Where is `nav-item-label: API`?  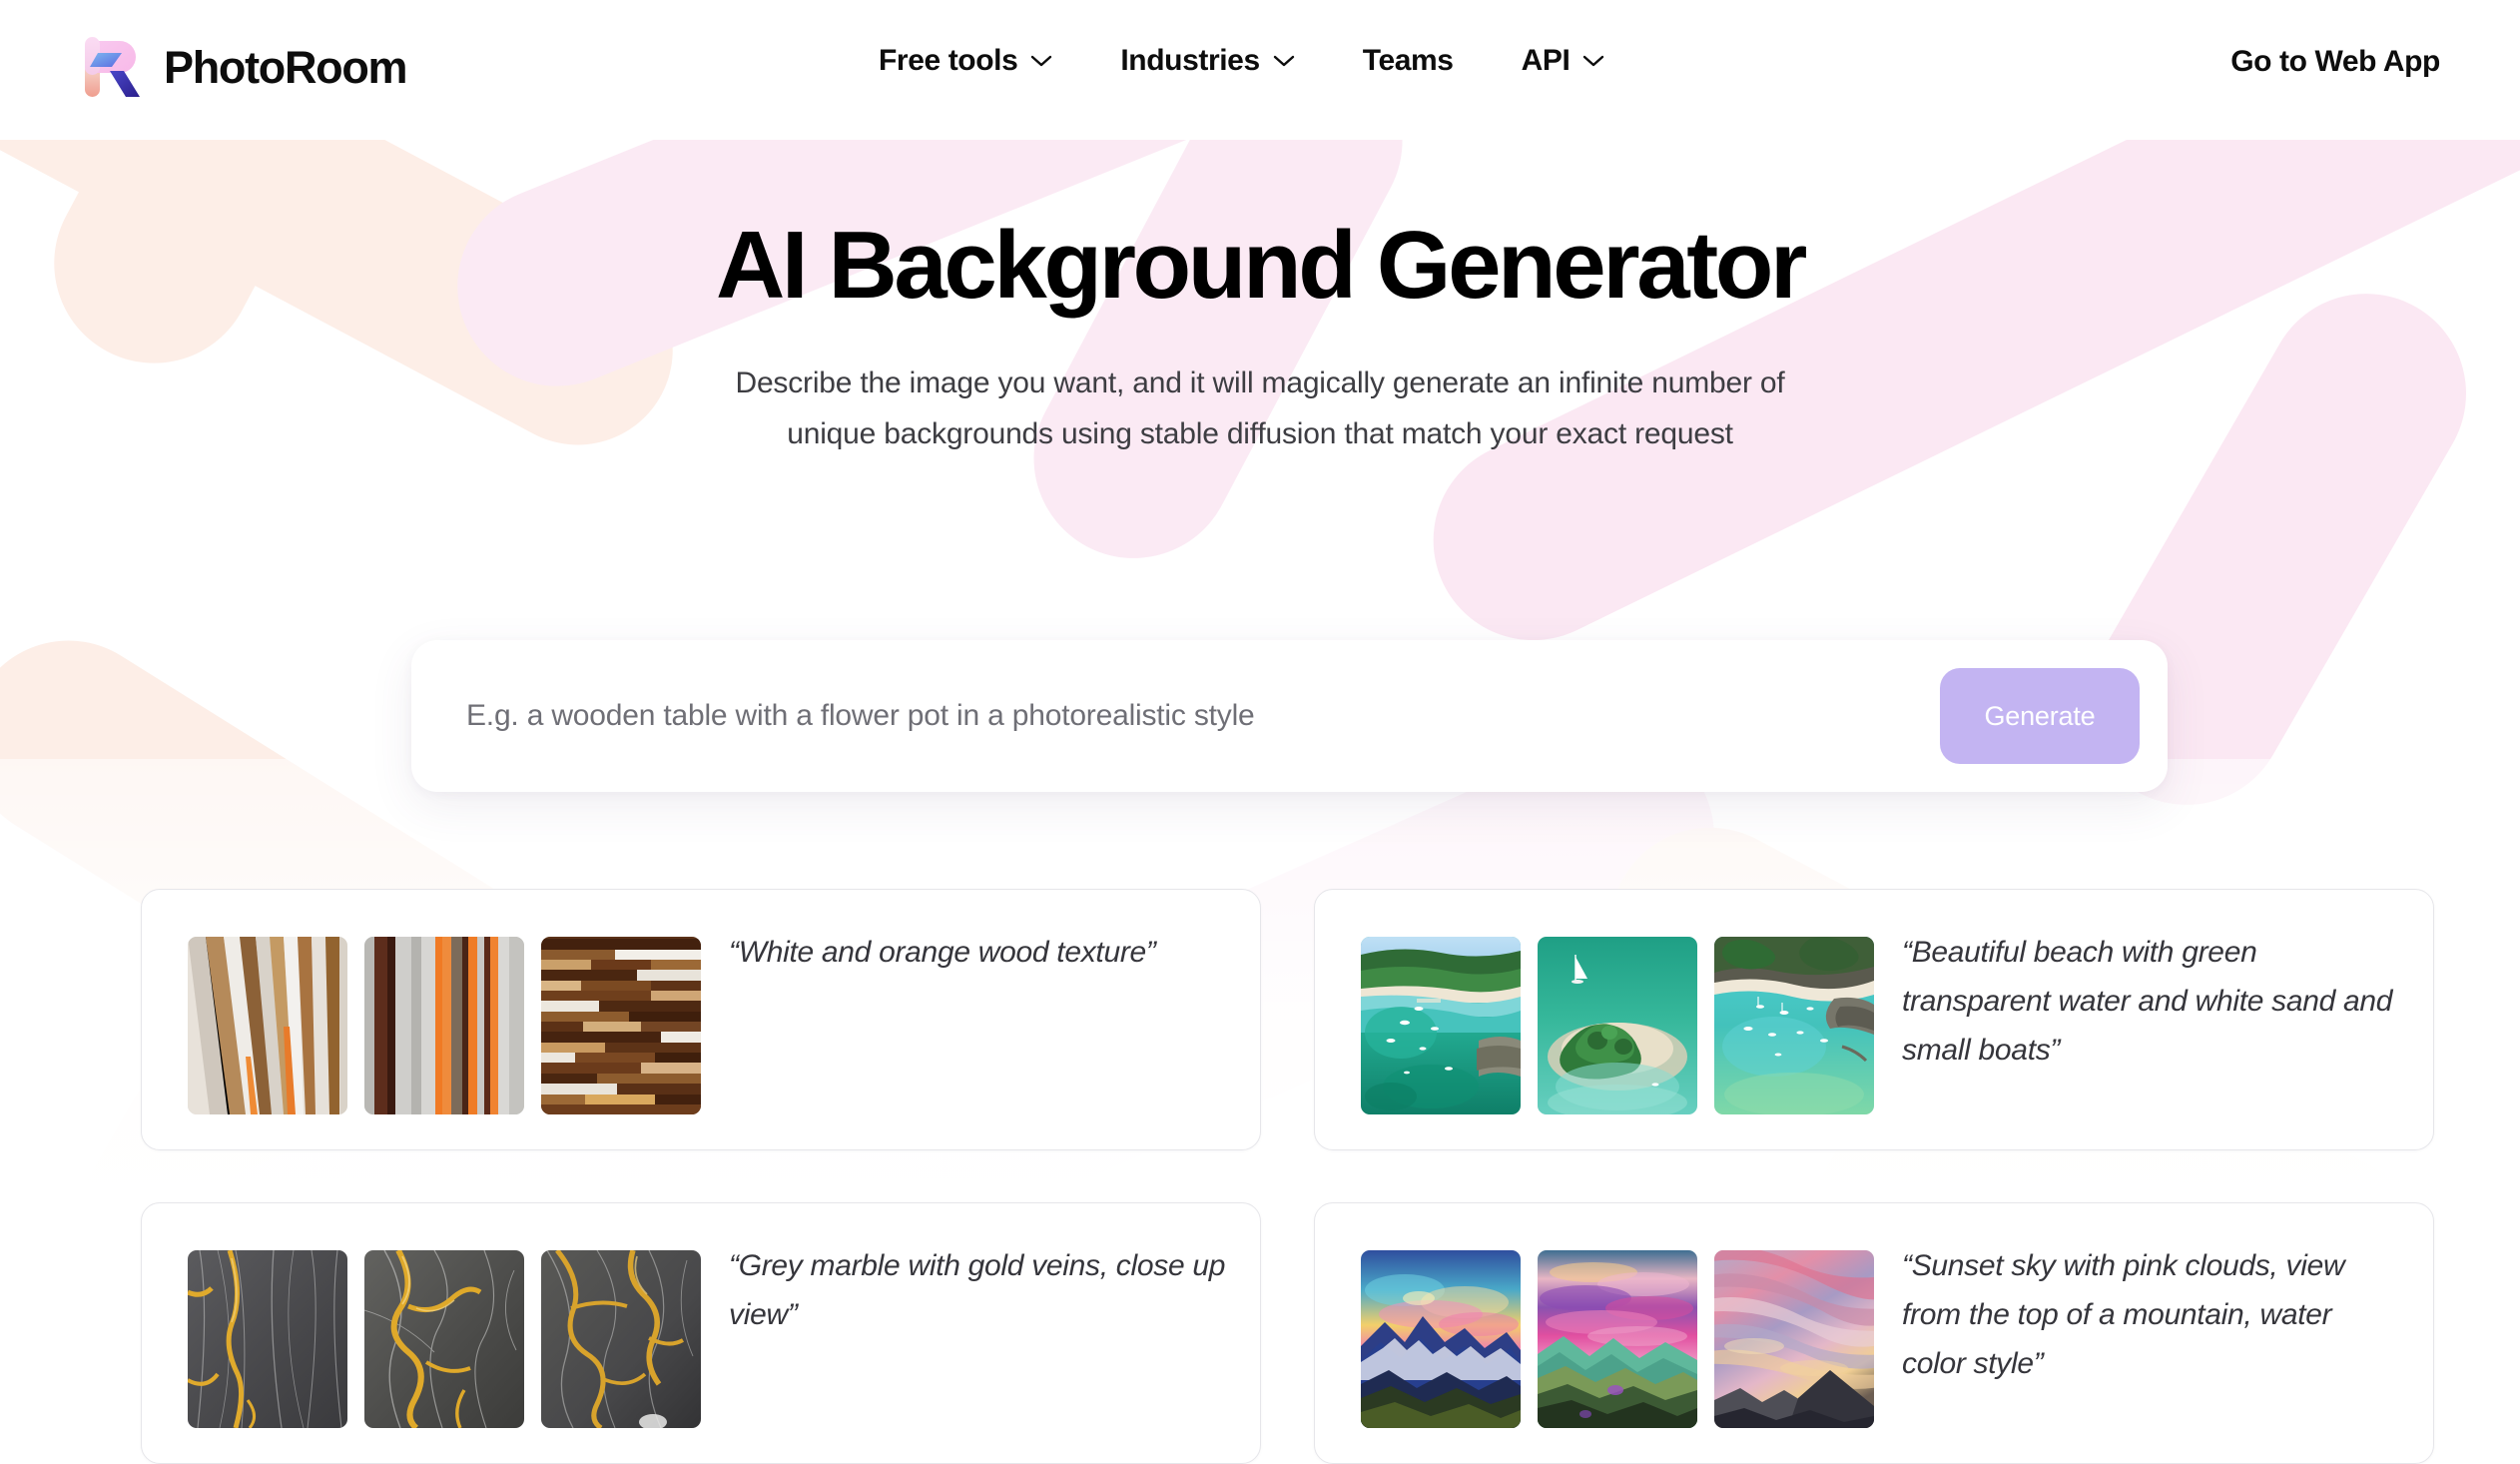
nav-item-label: API is located at coordinates (1546, 60).